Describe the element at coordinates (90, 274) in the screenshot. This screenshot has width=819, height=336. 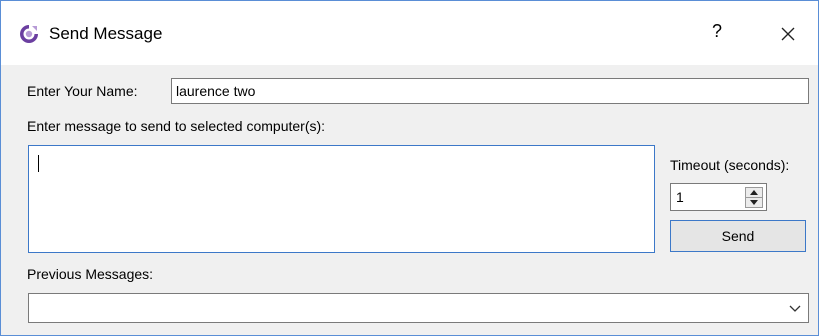
I see `previous-messages-label: Previous Messages:` at that location.